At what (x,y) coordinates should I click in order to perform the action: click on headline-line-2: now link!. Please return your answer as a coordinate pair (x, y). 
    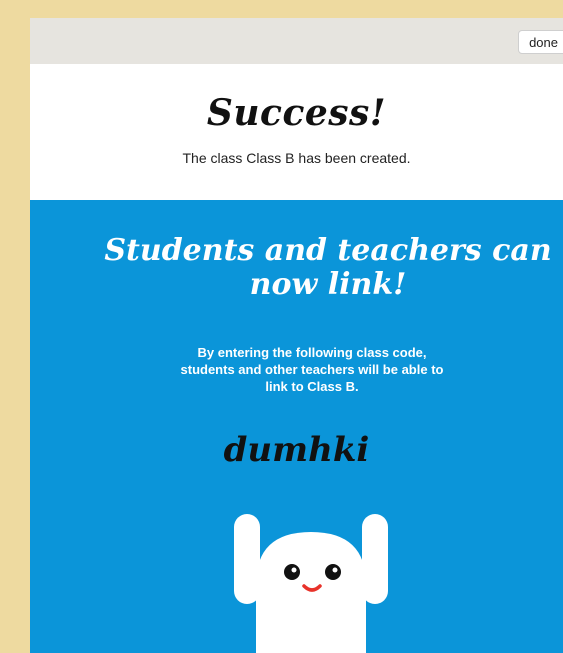
    Looking at the image, I should click on (328, 284).